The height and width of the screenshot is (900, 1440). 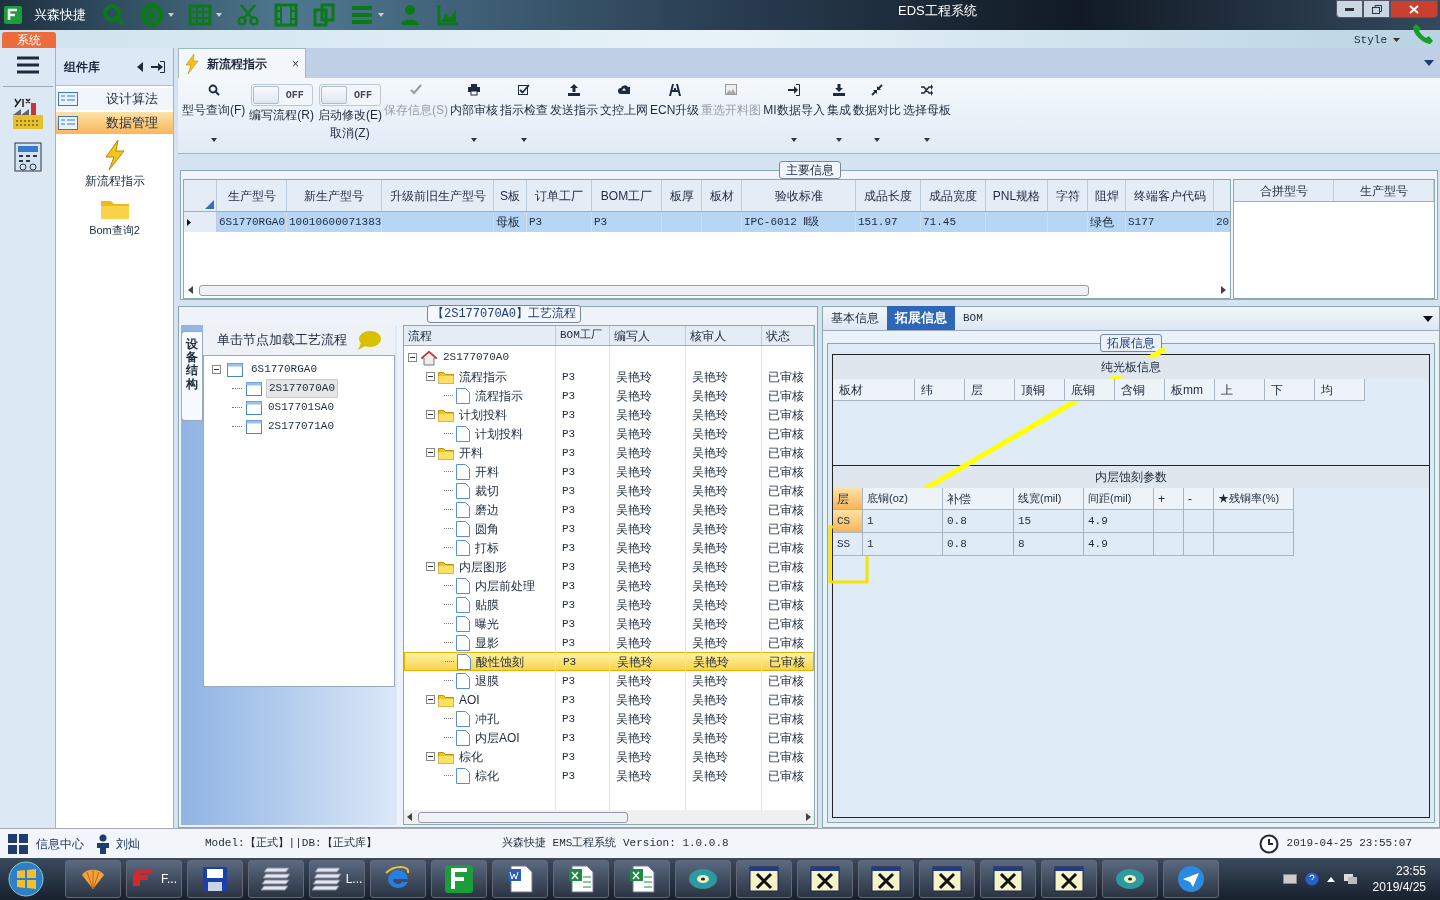 I want to click on keyboard-icon, so click(x=1289, y=879).